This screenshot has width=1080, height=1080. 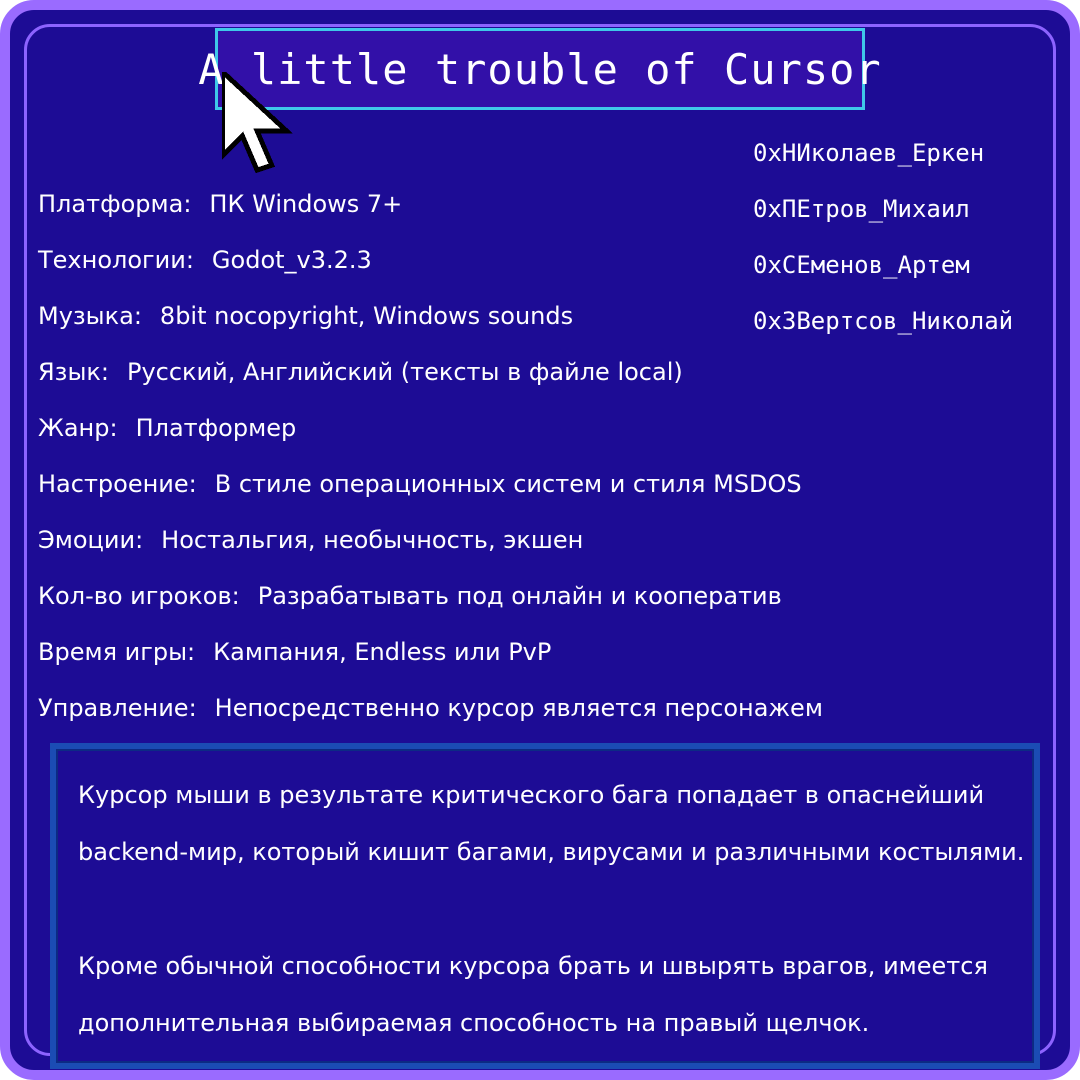 I want to click on info-label: Настроение:, so click(x=117, y=484).